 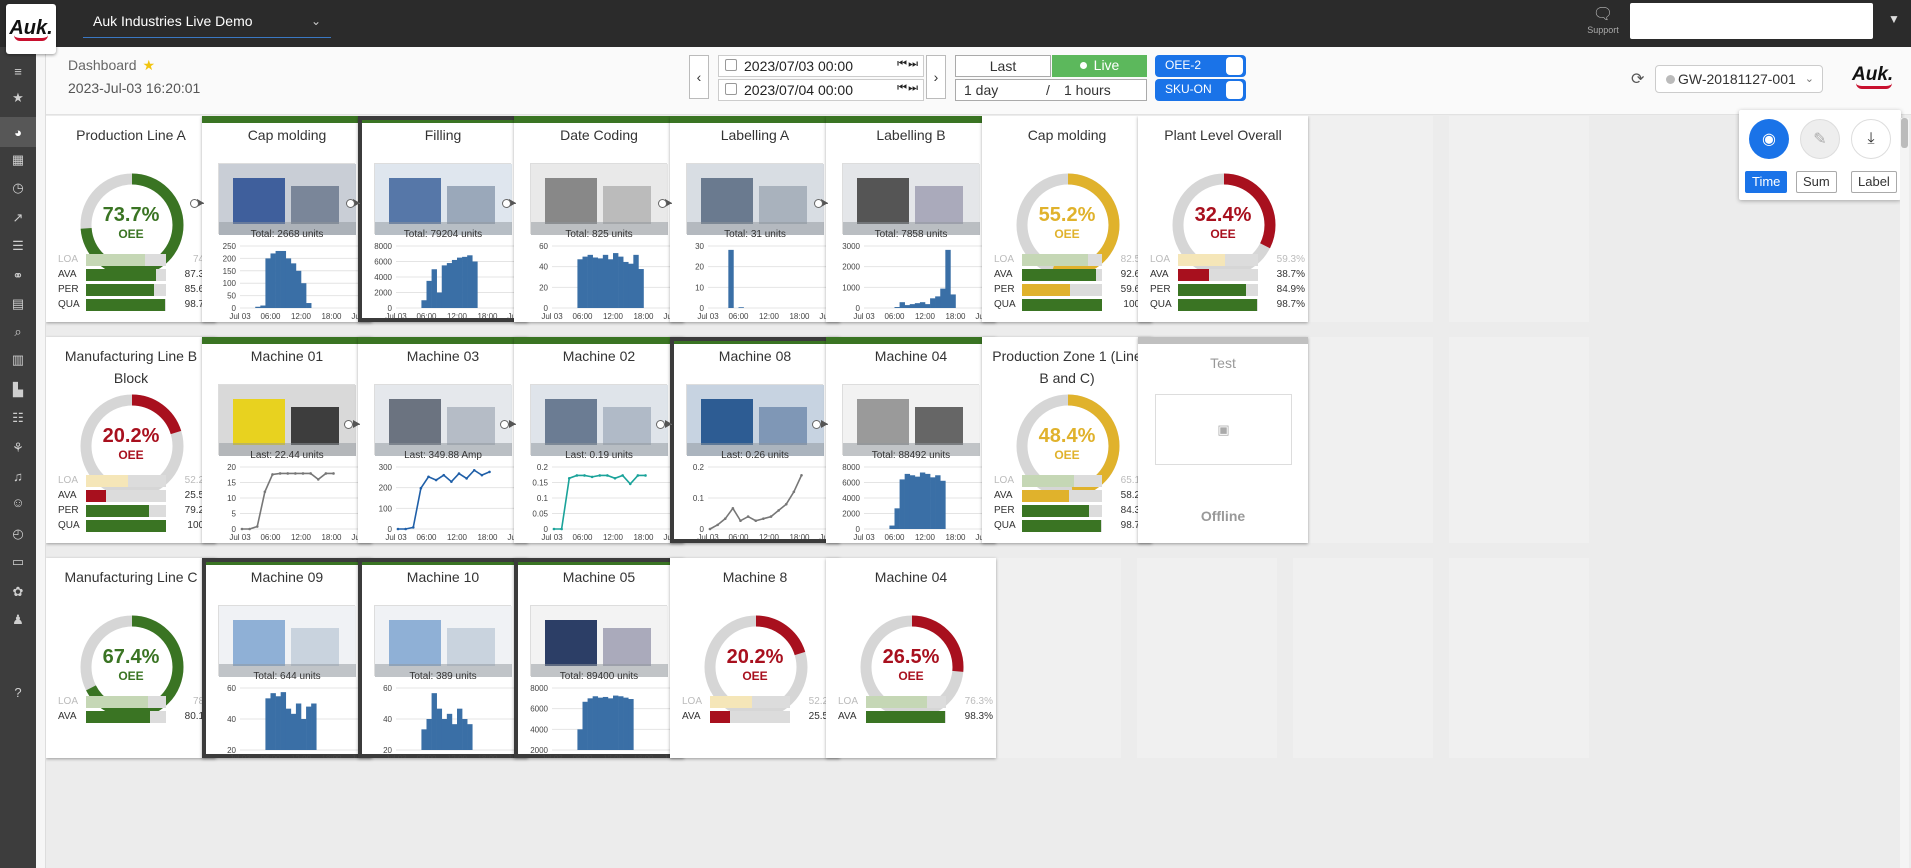 I want to click on project-selector: Auk Industries Live Demo ⌄, so click(x=207, y=23).